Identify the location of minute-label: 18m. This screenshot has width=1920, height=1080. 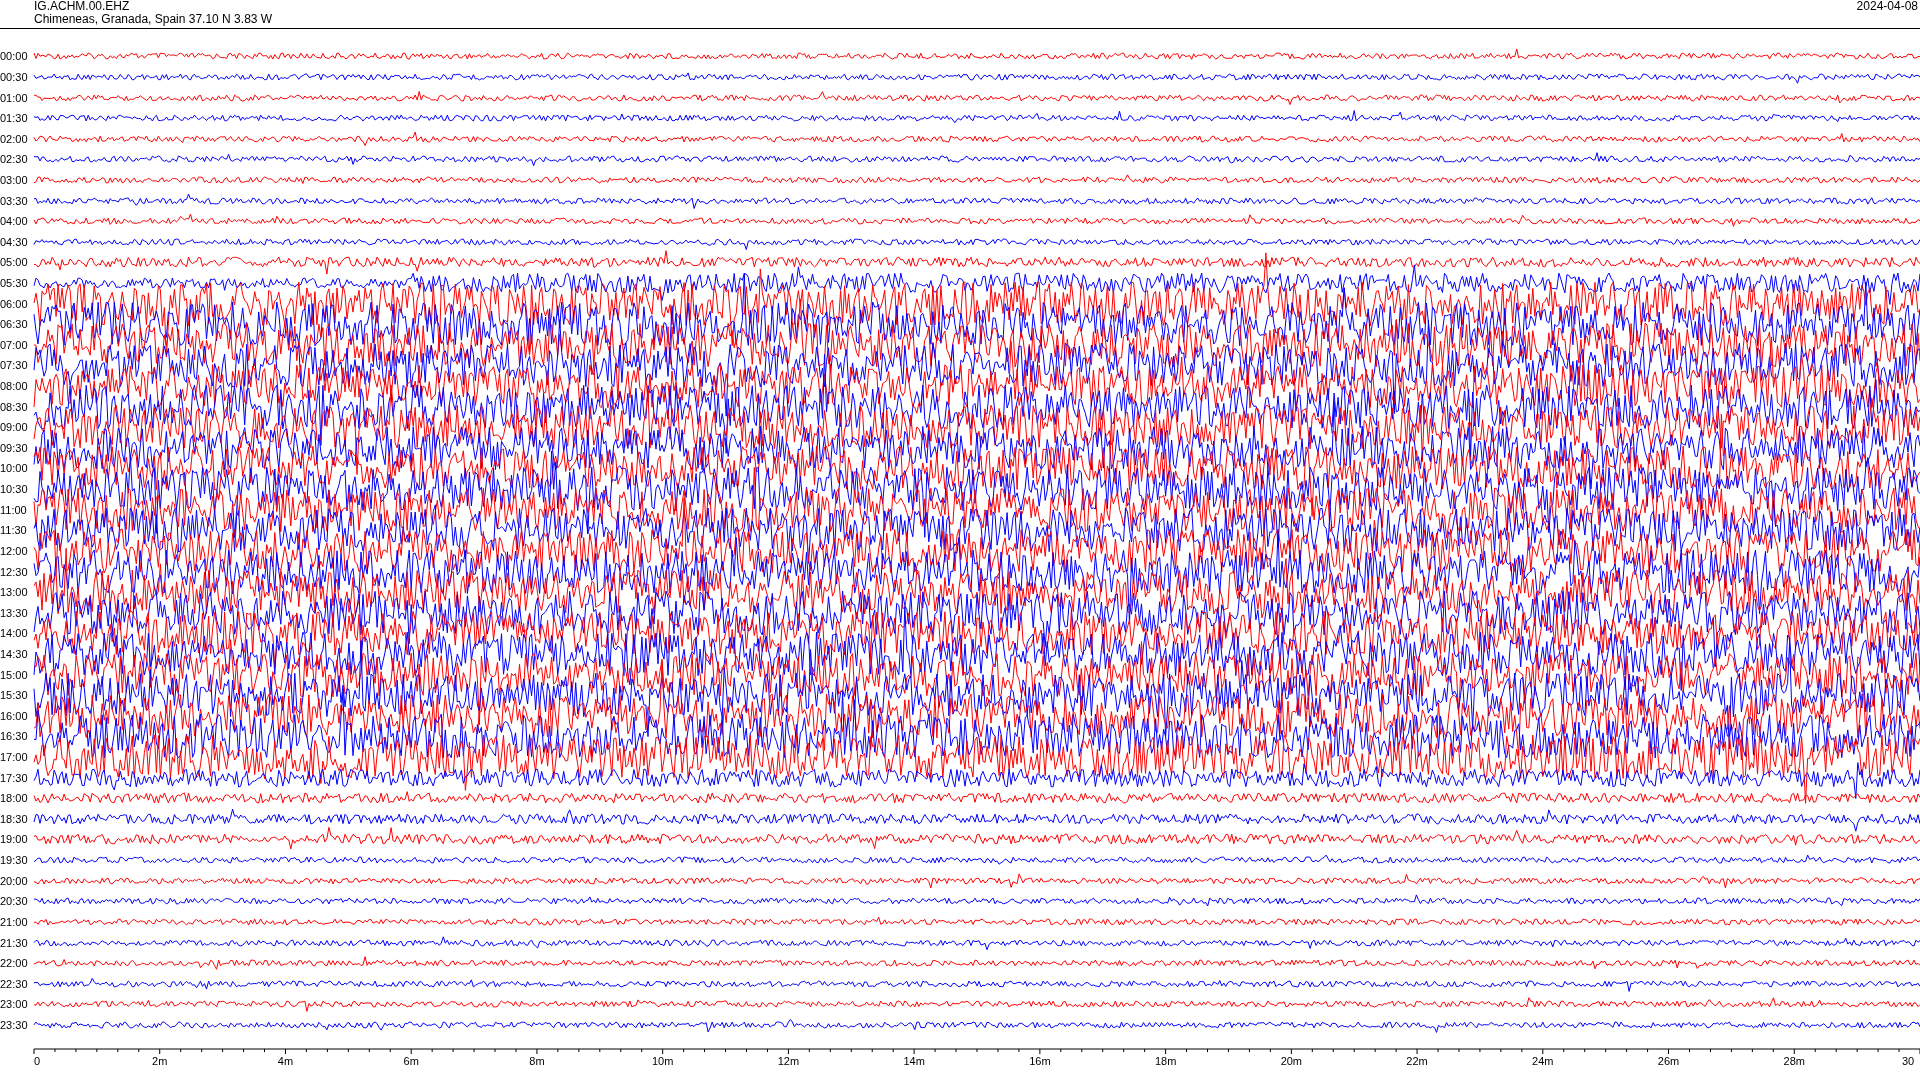
(1165, 1061).